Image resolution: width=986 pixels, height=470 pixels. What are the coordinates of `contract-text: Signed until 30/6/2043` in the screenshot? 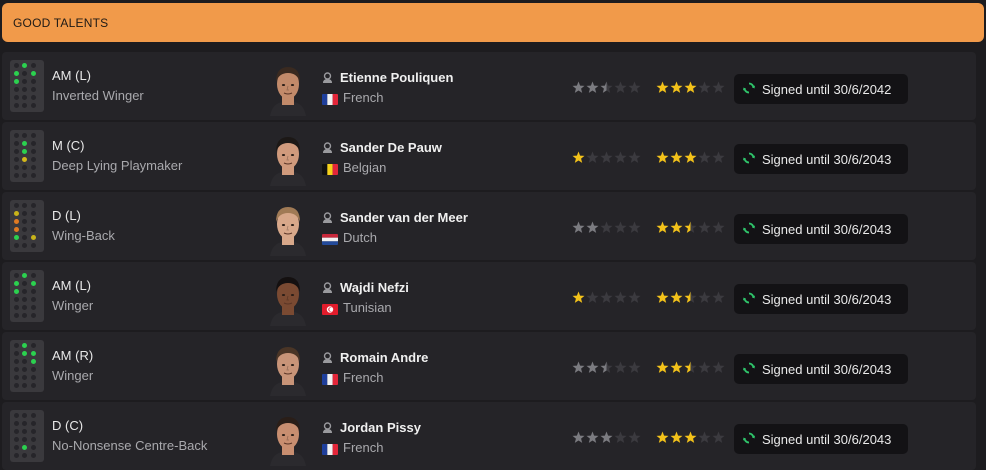 It's located at (827, 439).